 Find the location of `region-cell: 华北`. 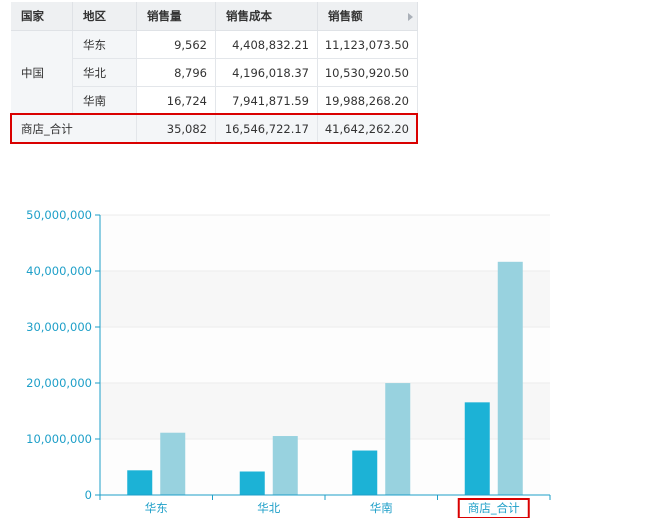

region-cell: 华北 is located at coordinates (105, 73).